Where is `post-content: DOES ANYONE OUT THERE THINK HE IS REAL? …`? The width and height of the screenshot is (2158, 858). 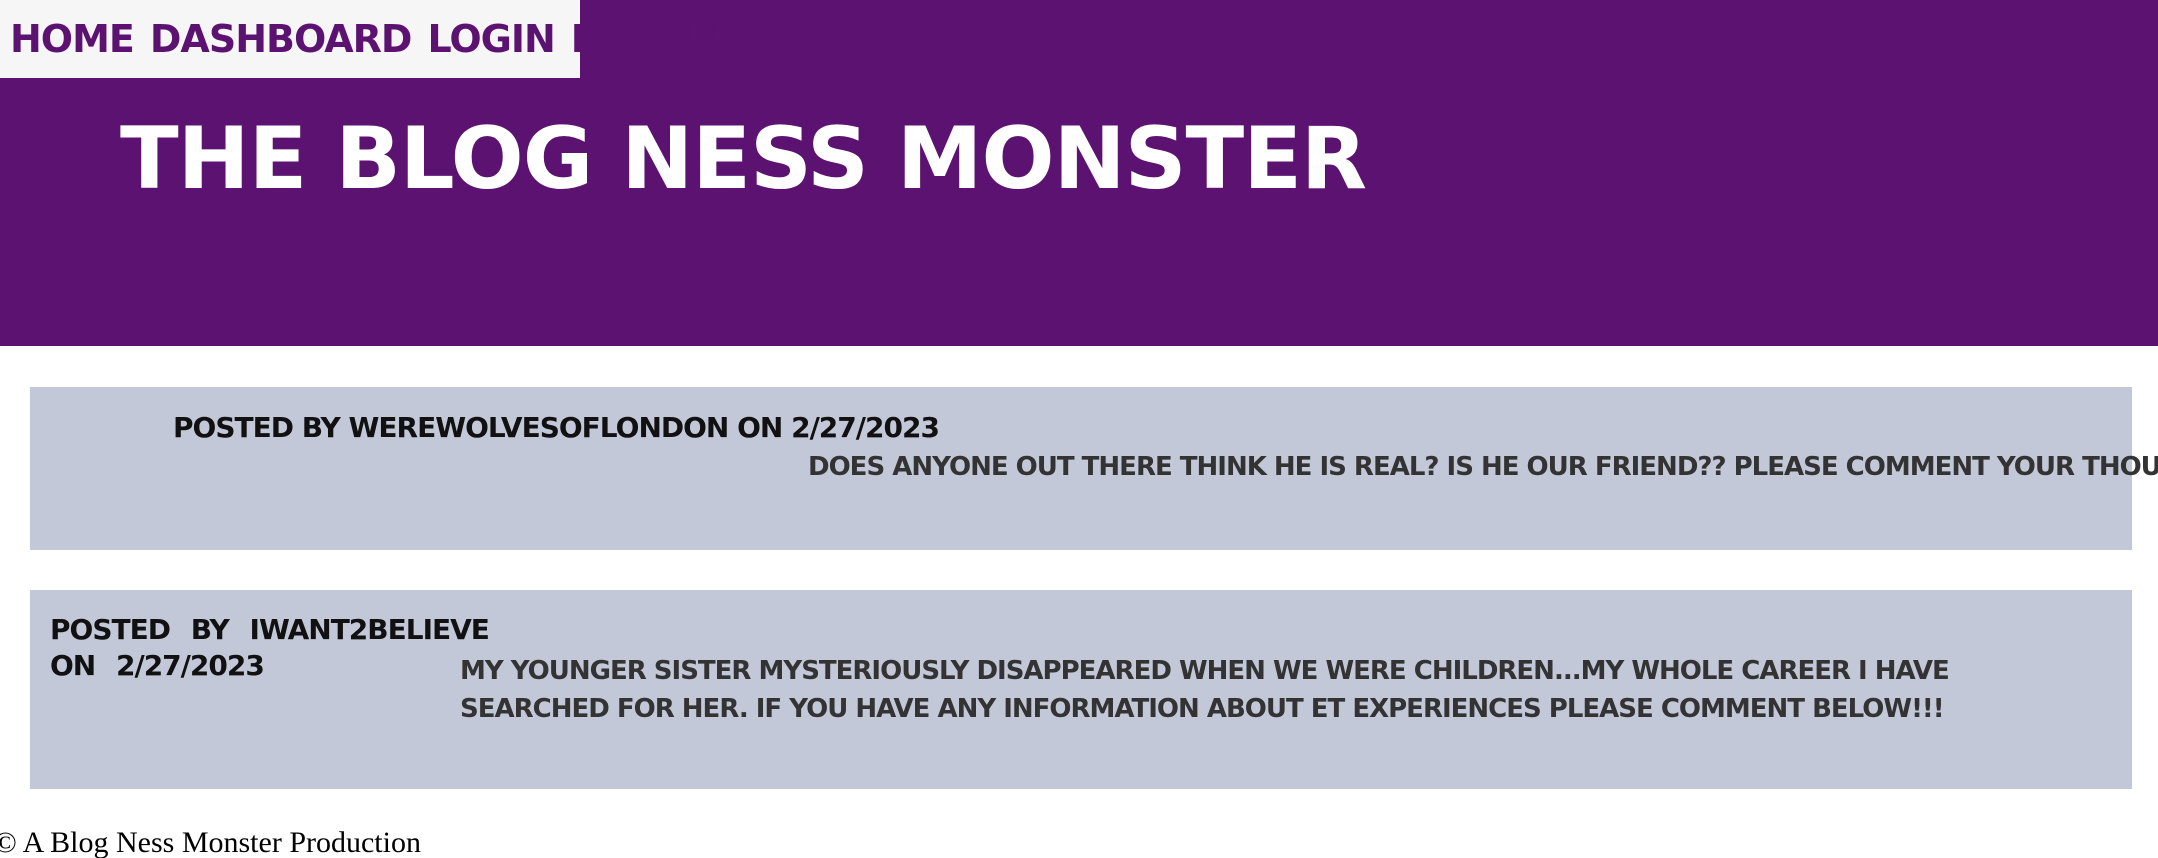 post-content: DOES ANYONE OUT THERE THINK HE IS REAL? … is located at coordinates (1483, 467).